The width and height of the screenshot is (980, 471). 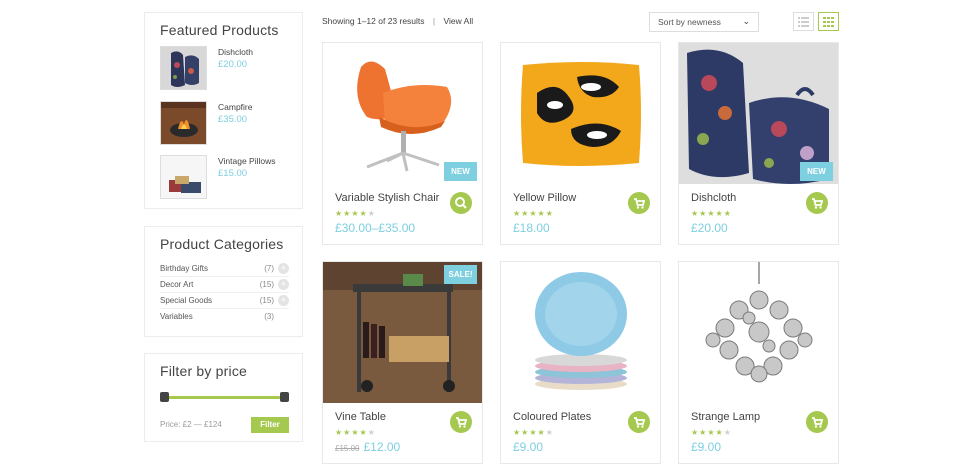 I want to click on original-price: £15.00, so click(x=347, y=448).